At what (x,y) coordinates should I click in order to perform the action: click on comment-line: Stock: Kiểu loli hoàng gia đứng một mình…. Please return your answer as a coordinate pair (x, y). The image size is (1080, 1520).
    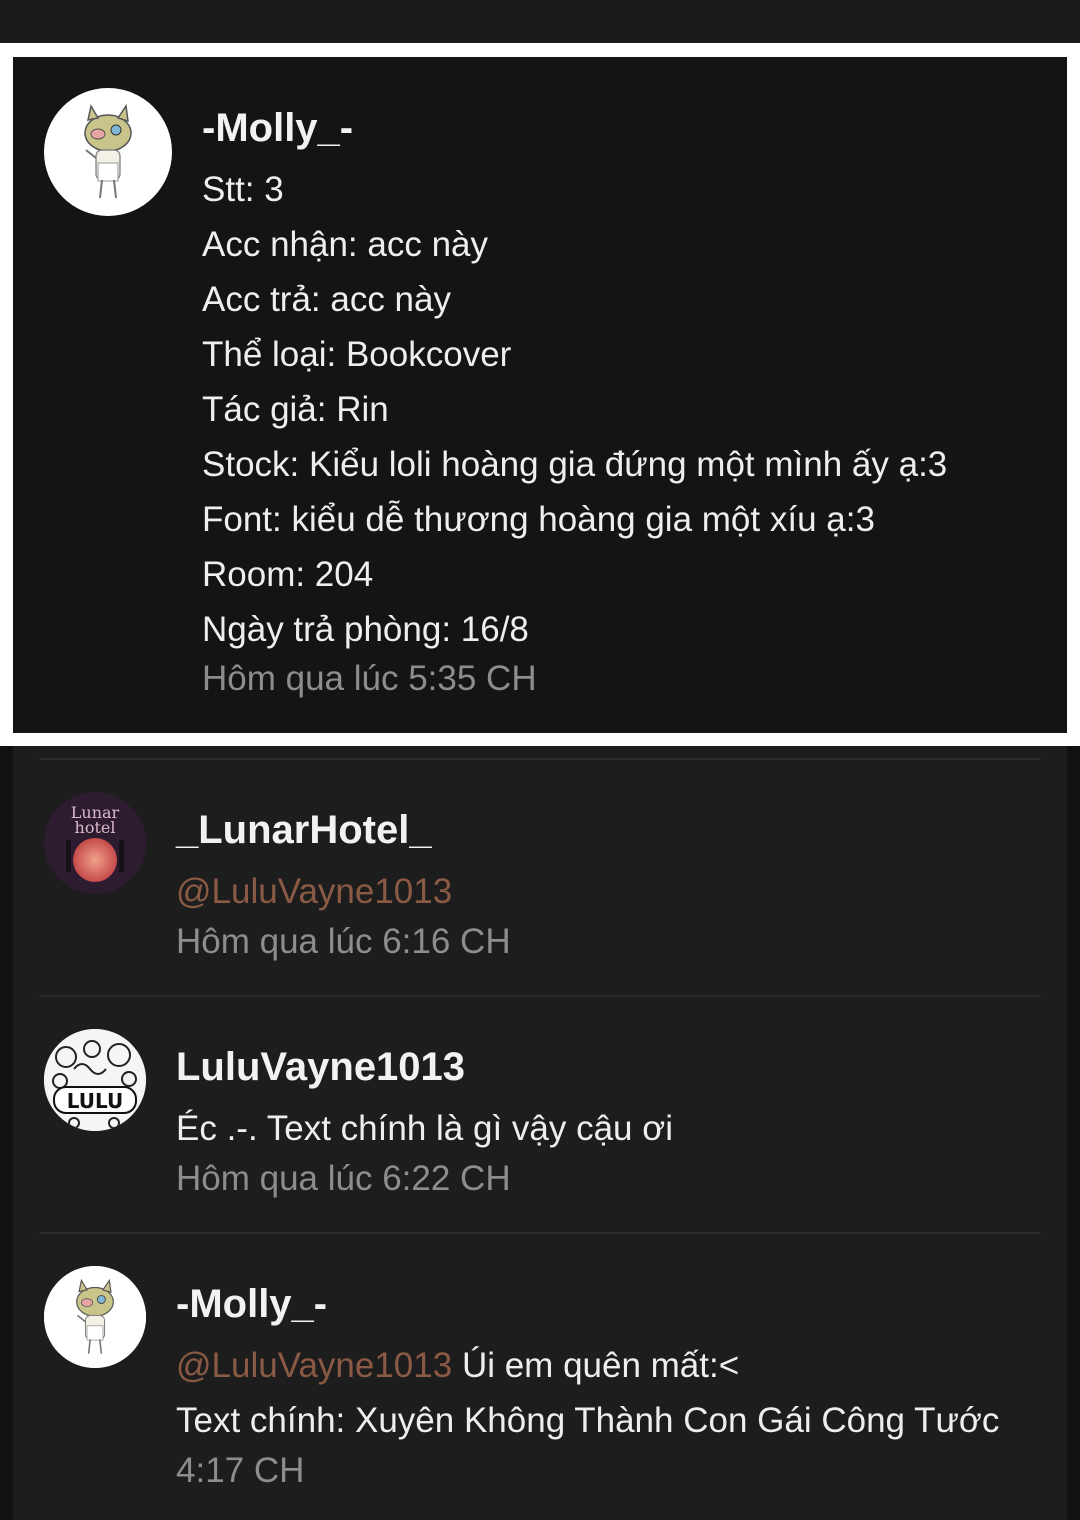
    Looking at the image, I should click on (575, 464).